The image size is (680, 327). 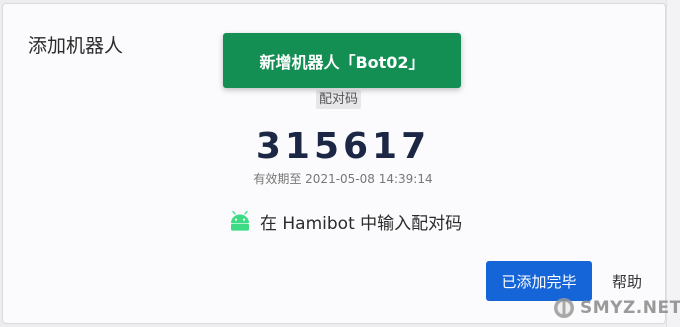 I want to click on pairing-code: 315617, so click(x=343, y=146).